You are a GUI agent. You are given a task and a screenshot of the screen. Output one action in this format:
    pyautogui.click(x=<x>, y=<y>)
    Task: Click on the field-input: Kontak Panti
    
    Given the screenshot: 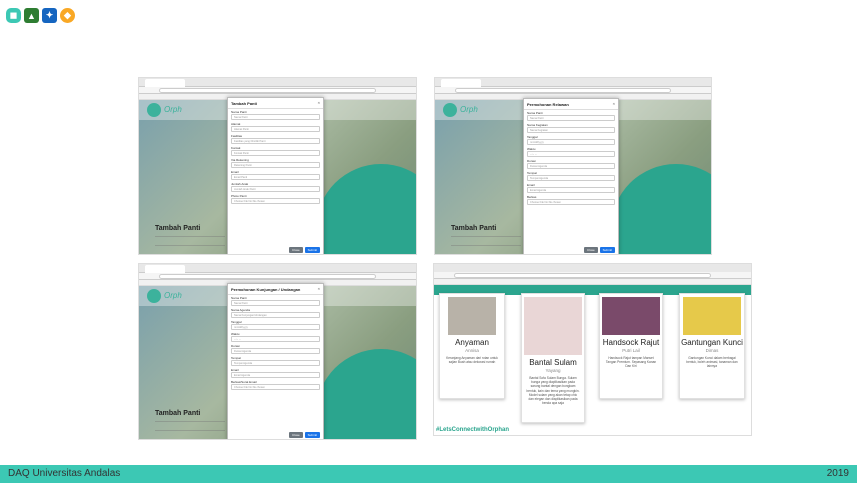 What is the action you would take?
    pyautogui.click(x=275, y=153)
    